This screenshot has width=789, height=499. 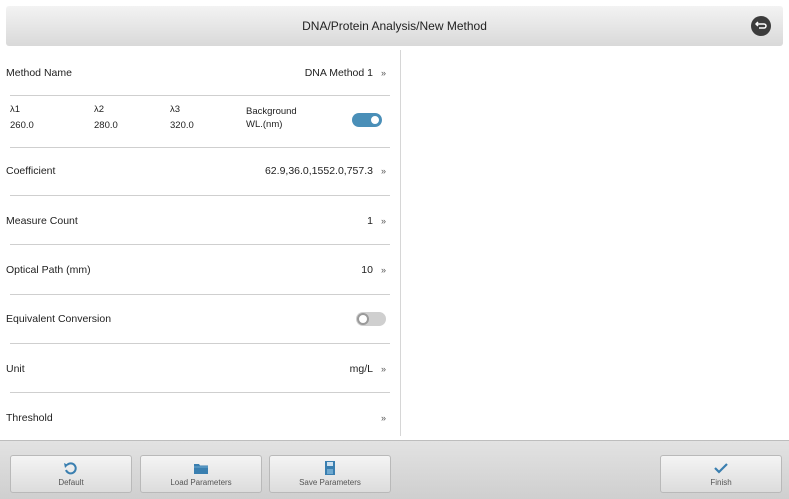 What do you see at coordinates (106, 118) in the screenshot?
I see `wavelength-2: λ2 280.0` at bounding box center [106, 118].